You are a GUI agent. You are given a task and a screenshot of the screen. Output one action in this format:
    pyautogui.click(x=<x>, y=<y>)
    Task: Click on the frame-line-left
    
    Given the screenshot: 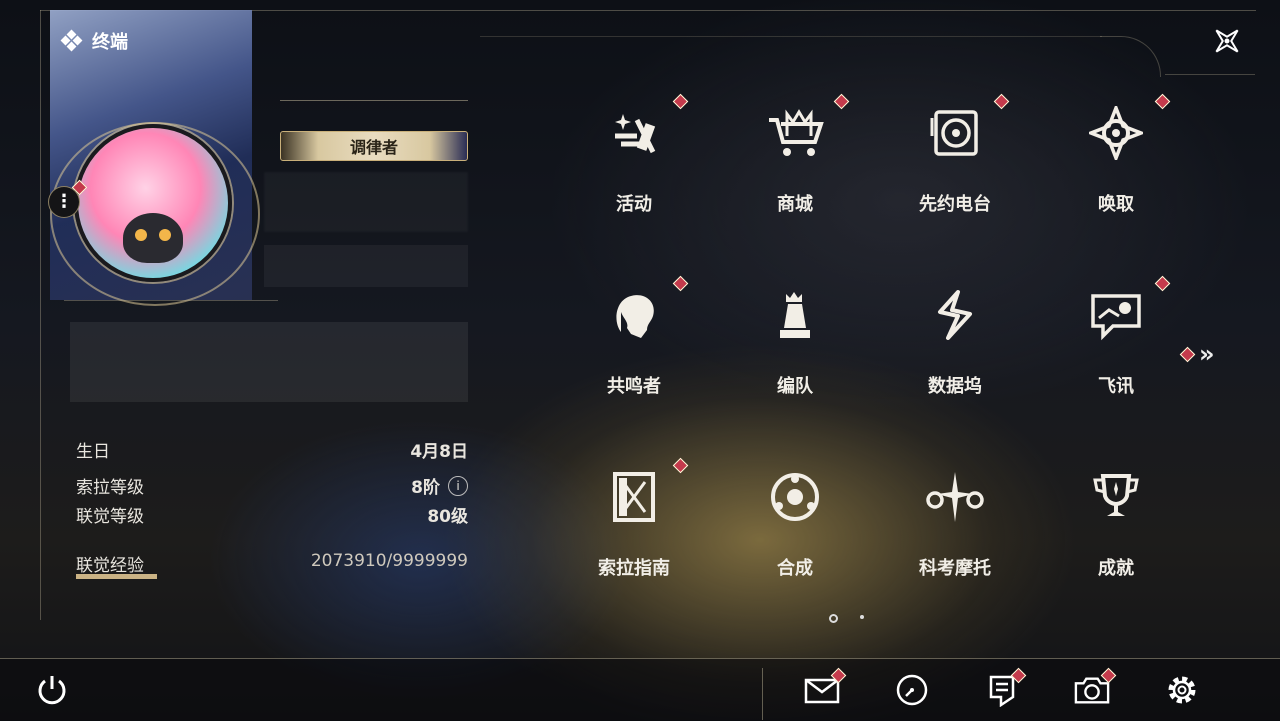 What is the action you would take?
    pyautogui.click(x=40, y=315)
    